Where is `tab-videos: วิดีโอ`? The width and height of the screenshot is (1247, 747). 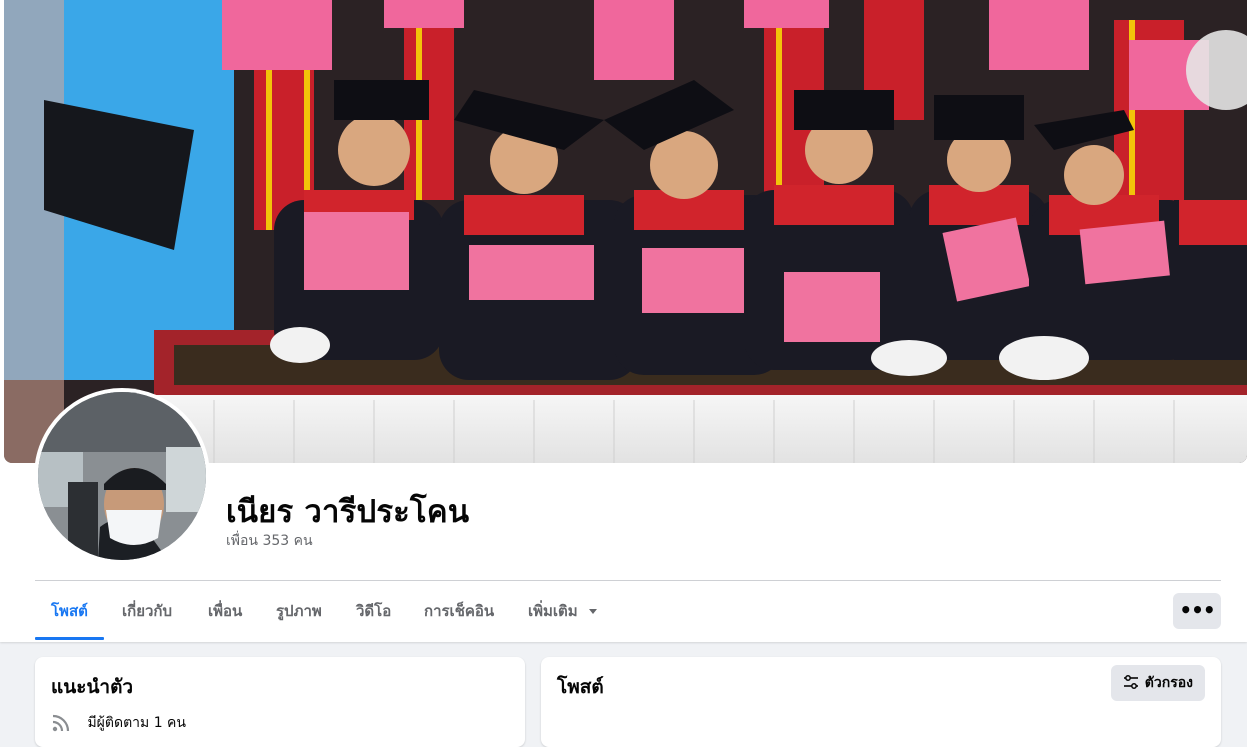 tab-videos: วิดีโอ is located at coordinates (373, 611).